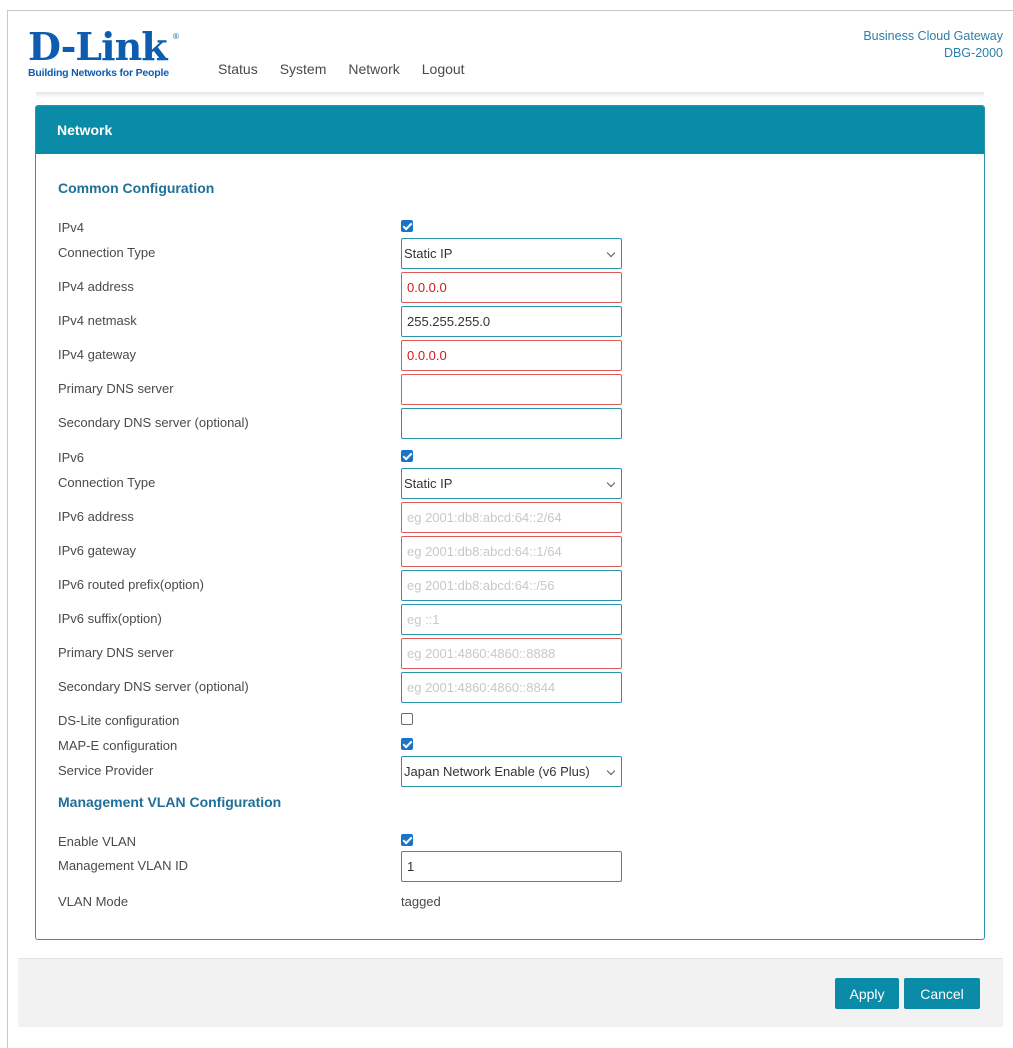  What do you see at coordinates (511, 423) in the screenshot?
I see `ipv4-secondary-dns-input` at bounding box center [511, 423].